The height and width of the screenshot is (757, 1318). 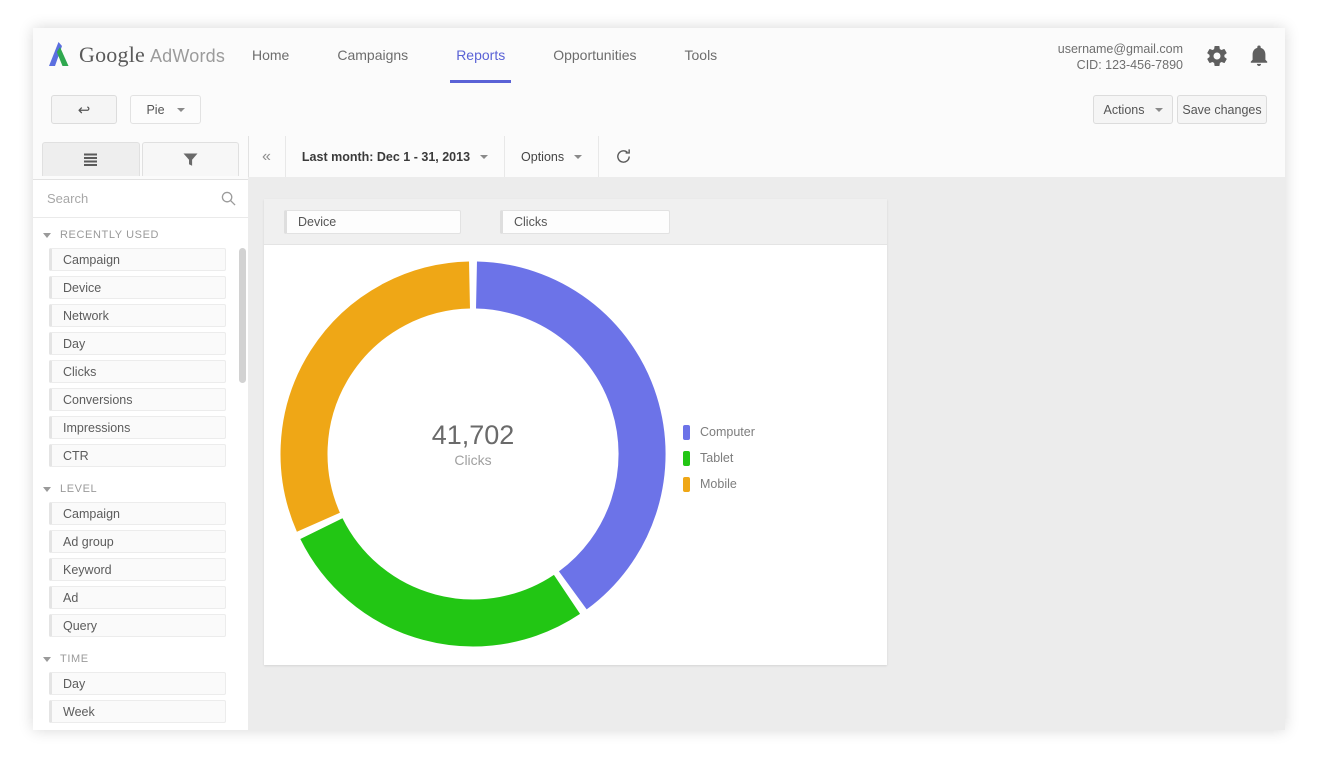 I want to click on donut-segment-tablet, so click(x=440, y=582).